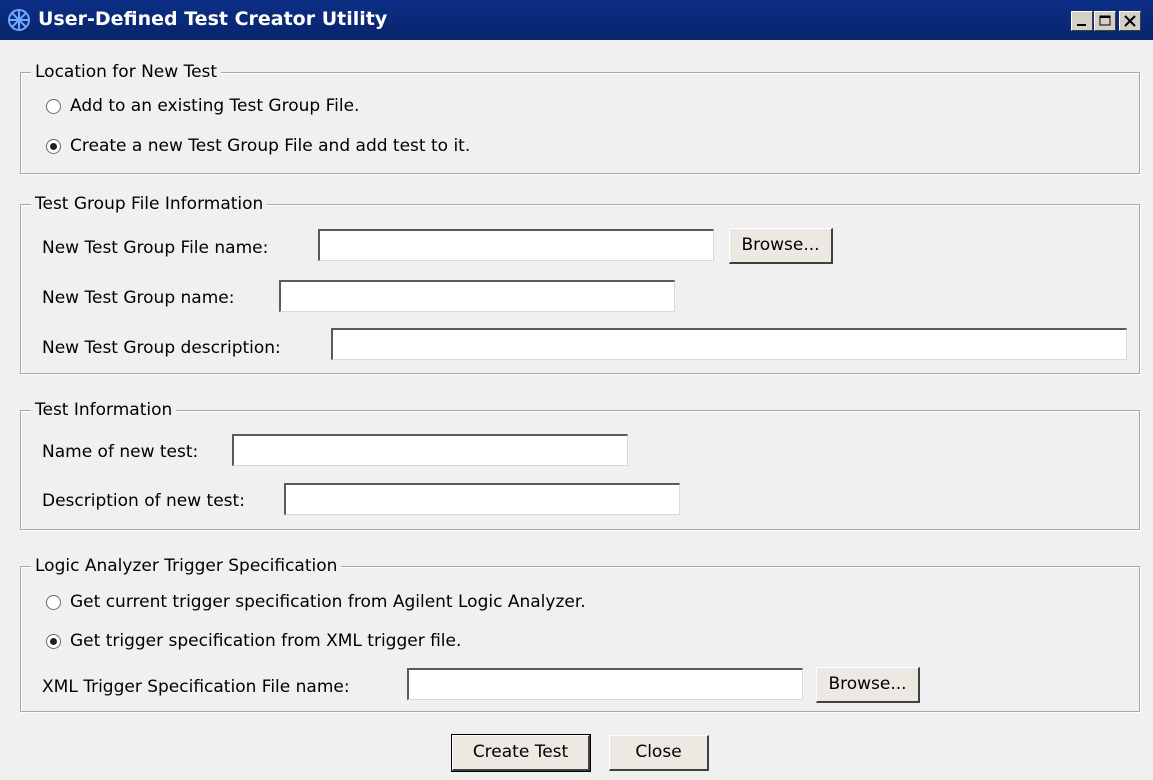  What do you see at coordinates (430, 450) in the screenshot?
I see `test-name-input` at bounding box center [430, 450].